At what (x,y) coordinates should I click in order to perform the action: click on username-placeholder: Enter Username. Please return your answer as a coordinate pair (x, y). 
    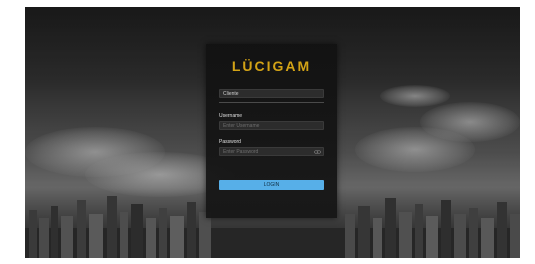
    Looking at the image, I should click on (241, 126).